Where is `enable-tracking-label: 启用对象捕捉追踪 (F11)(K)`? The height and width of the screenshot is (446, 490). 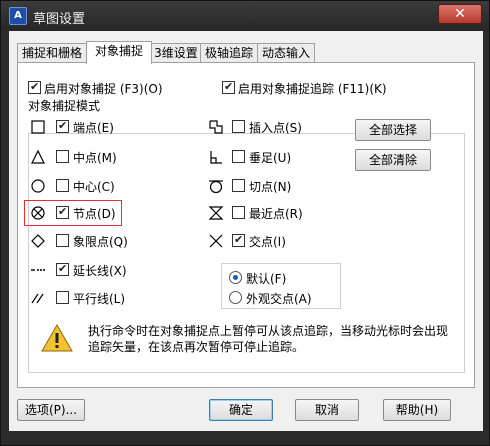
enable-tracking-label: 启用对象捕捉追踪 (F11)(K) is located at coordinates (312, 89).